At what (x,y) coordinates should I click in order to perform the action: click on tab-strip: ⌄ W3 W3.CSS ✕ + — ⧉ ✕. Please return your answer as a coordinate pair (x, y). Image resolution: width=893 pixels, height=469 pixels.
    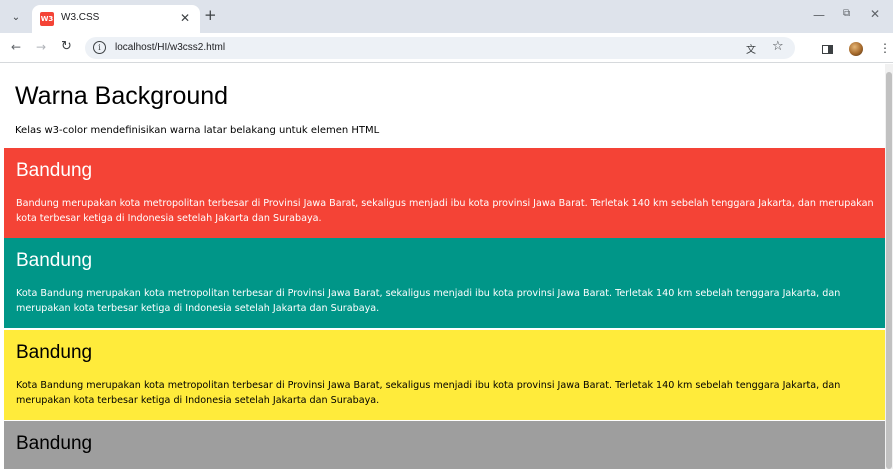
    Looking at the image, I should click on (446, 16).